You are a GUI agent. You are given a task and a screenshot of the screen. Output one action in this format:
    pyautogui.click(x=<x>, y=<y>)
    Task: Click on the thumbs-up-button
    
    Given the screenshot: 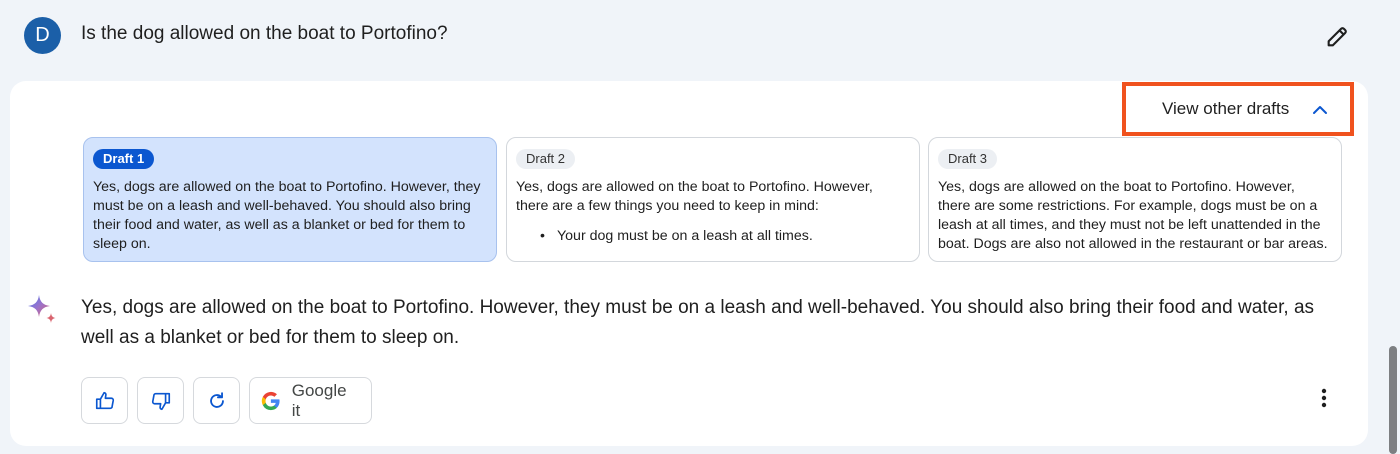 What is the action you would take?
    pyautogui.click(x=104, y=400)
    